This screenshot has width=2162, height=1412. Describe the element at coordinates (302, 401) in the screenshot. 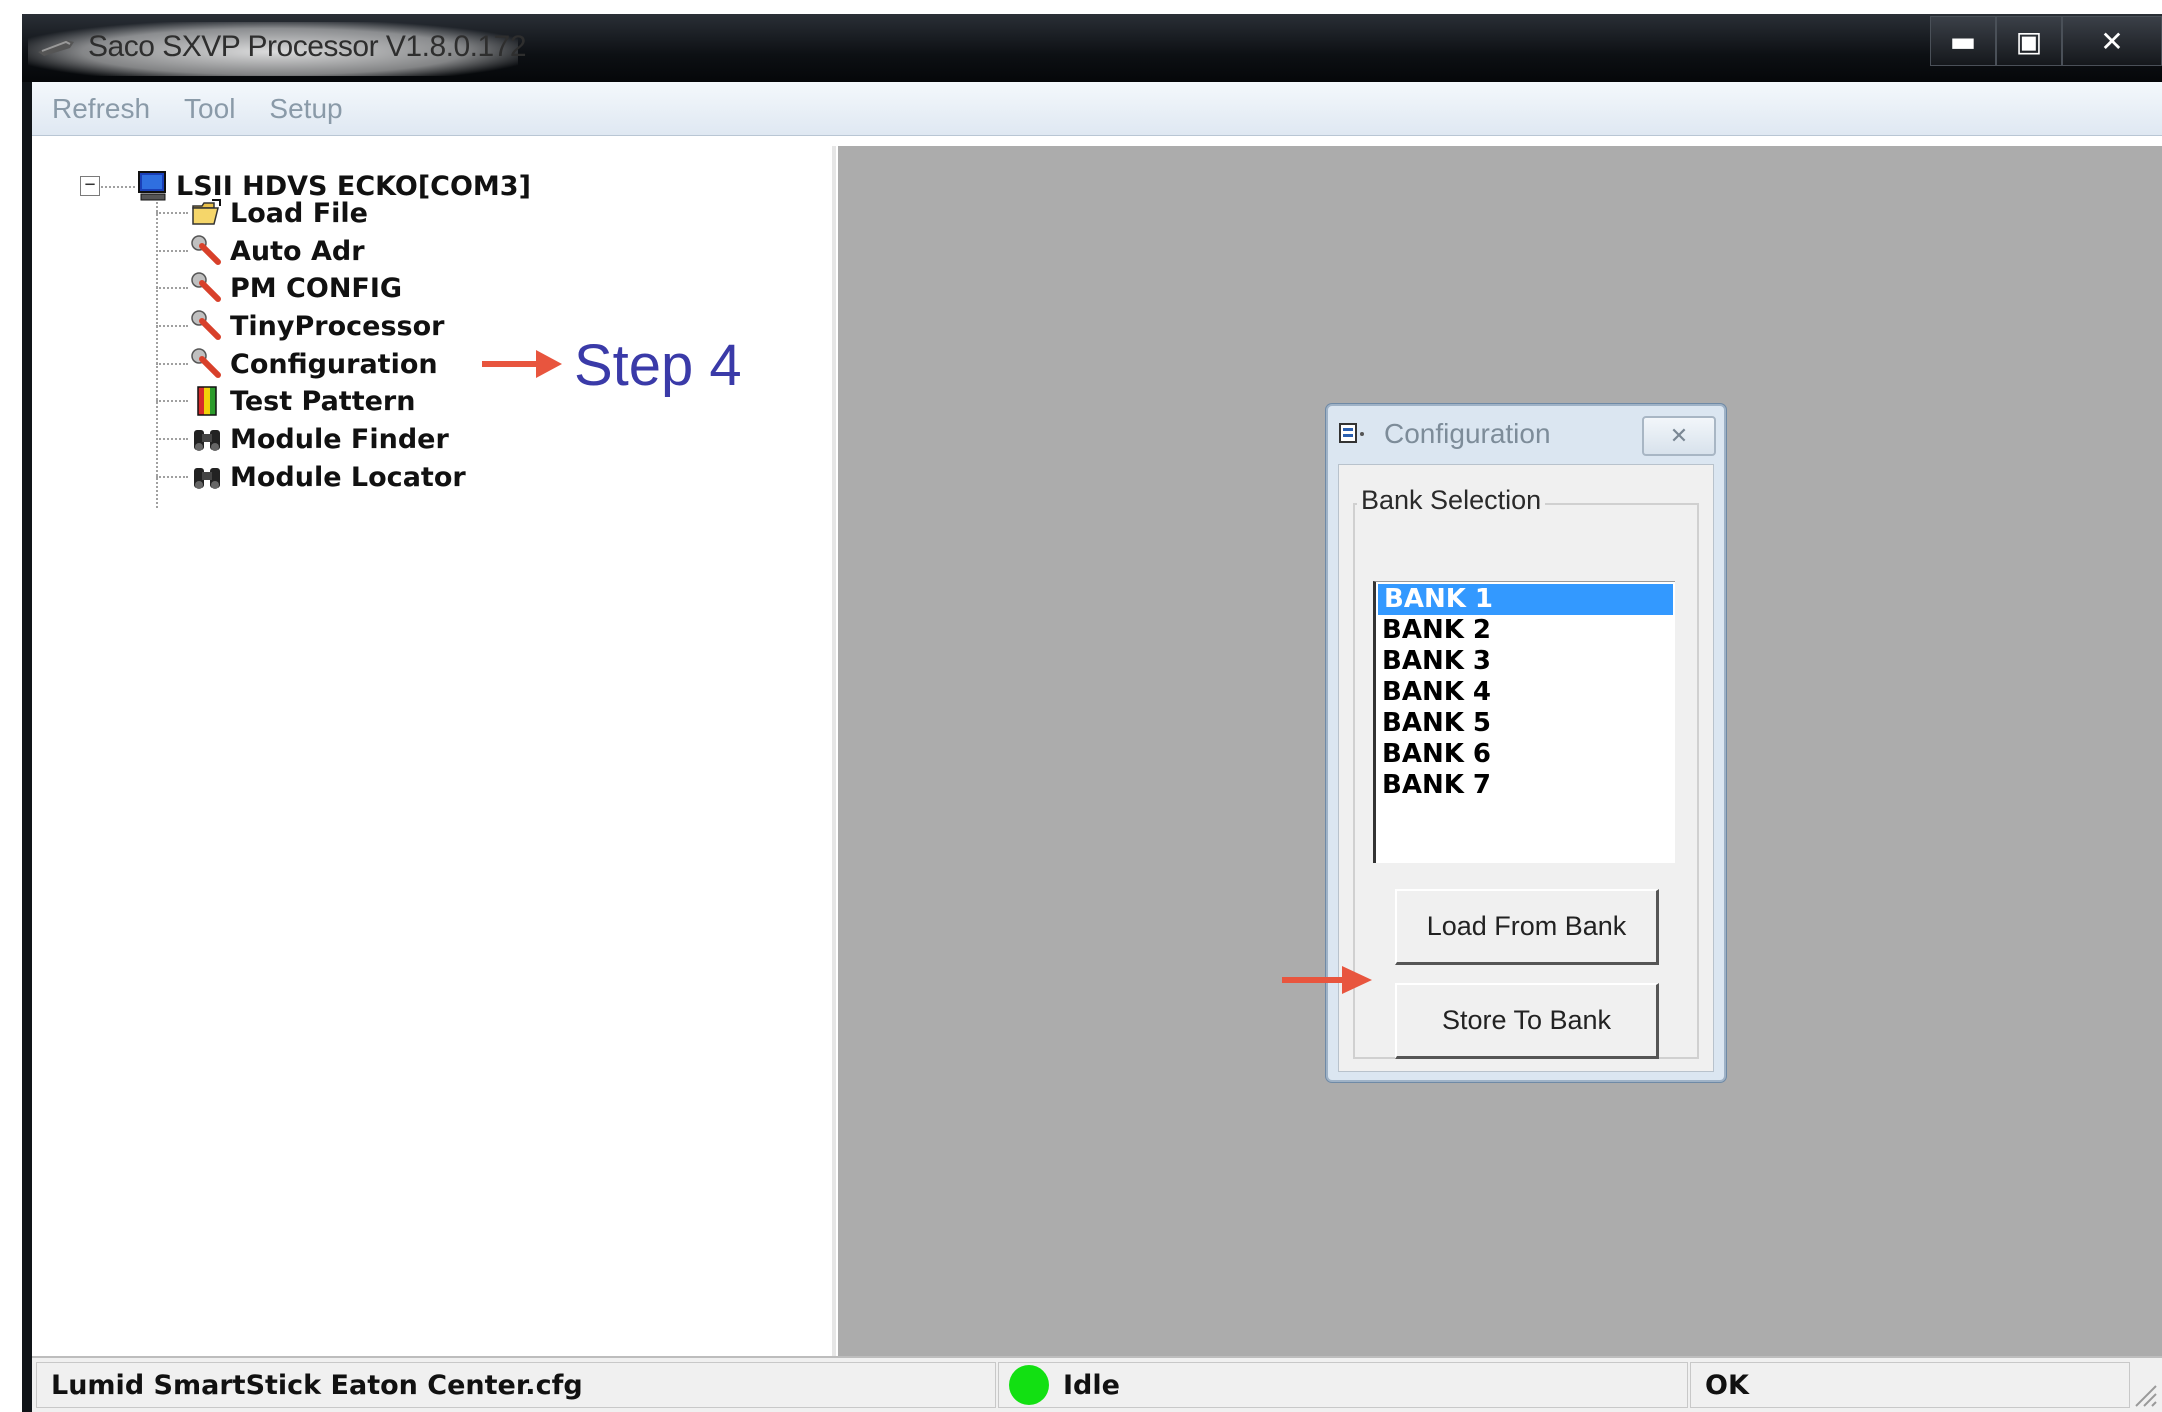

I see `tree-item-test-pattern: Test Pattern` at that location.